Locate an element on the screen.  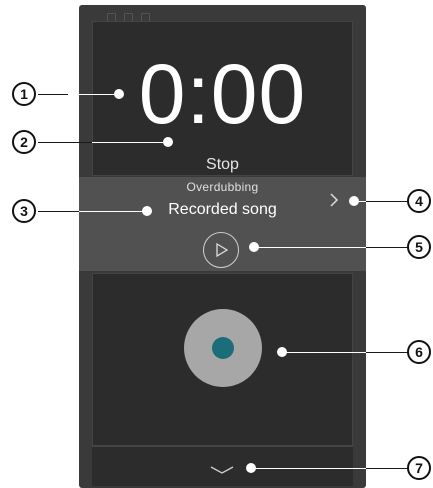
callout-number: 6 is located at coordinates (419, 352).